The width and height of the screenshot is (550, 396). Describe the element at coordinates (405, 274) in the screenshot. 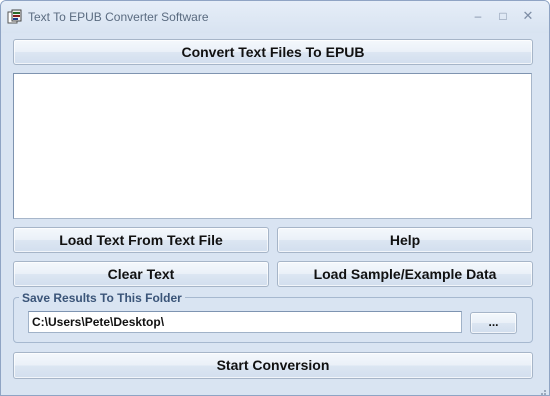

I see `load-sample-data-button: Load Sample/Example Data` at that location.